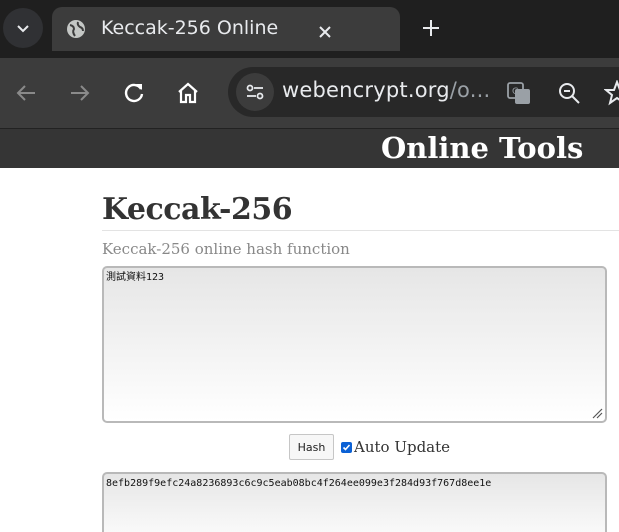 Image resolution: width=619 pixels, height=532 pixels. Describe the element at coordinates (309, 148) in the screenshot. I see `site-header: Online Tools` at that location.